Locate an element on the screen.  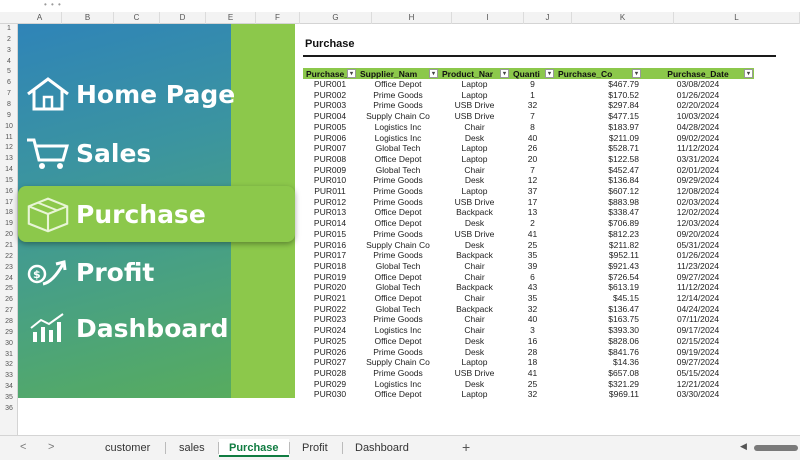
table-cell: 12/21/2024 is located at coordinates (698, 384).